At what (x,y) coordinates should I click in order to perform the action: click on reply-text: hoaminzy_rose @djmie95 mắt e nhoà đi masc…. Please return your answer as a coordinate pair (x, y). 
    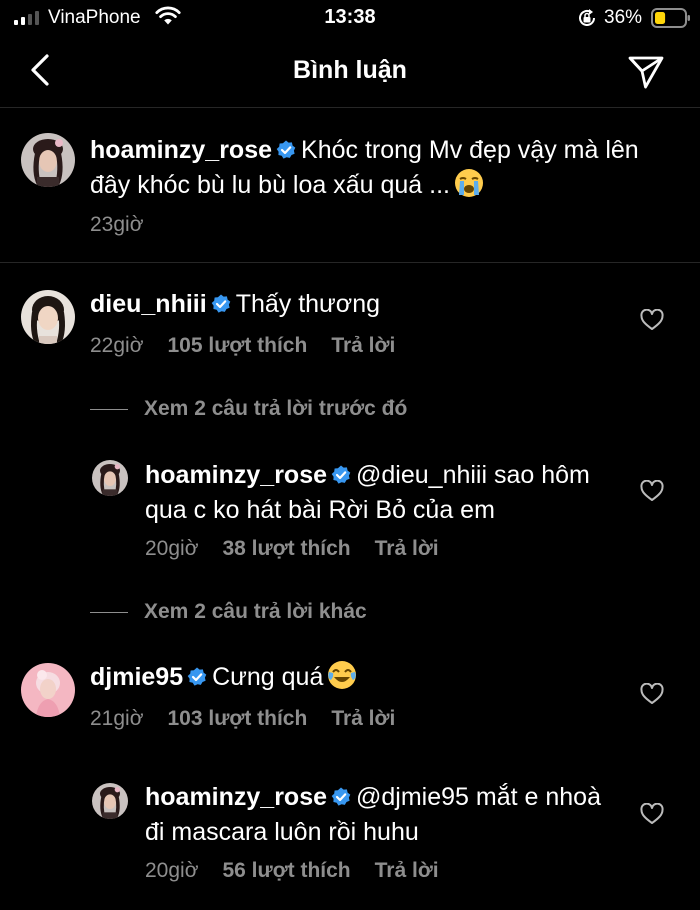
    Looking at the image, I should click on (375, 815).